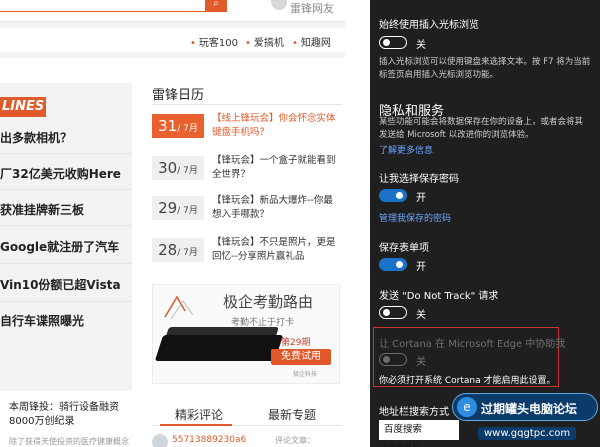 This screenshot has width=600, height=447. Describe the element at coordinates (312, 8) in the screenshot. I see `user-name: 雷锋网友` at that location.